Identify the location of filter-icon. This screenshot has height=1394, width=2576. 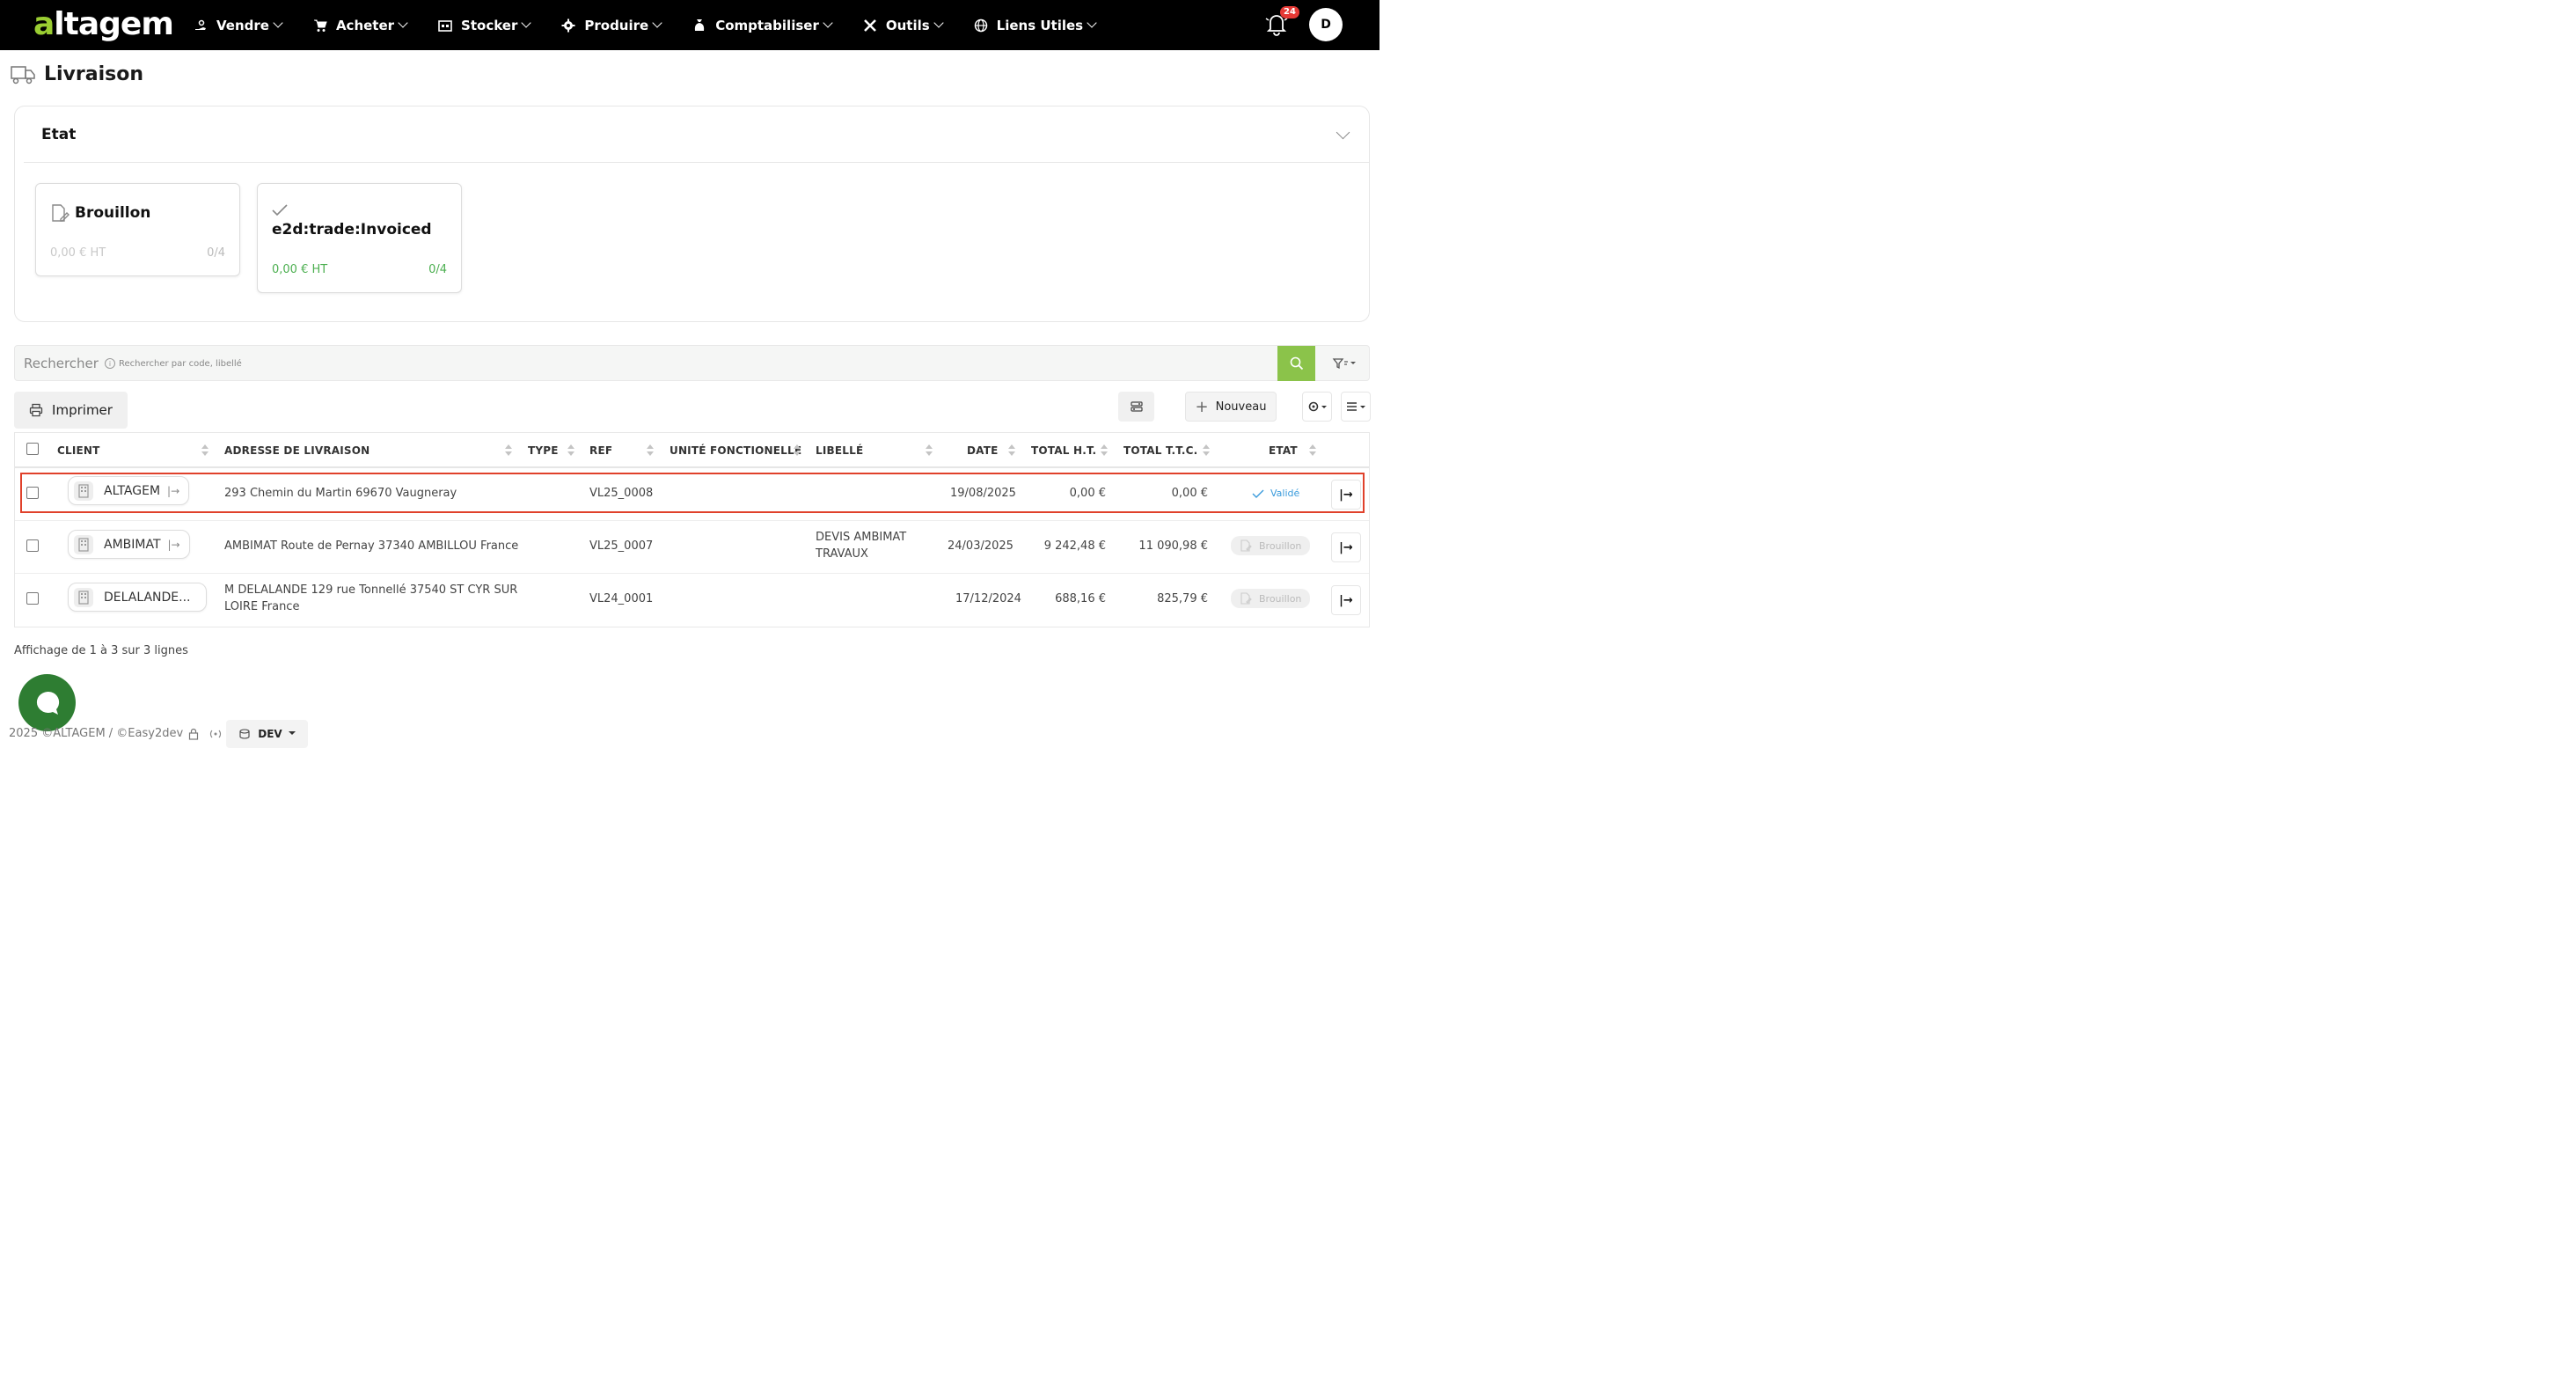
(1345, 363).